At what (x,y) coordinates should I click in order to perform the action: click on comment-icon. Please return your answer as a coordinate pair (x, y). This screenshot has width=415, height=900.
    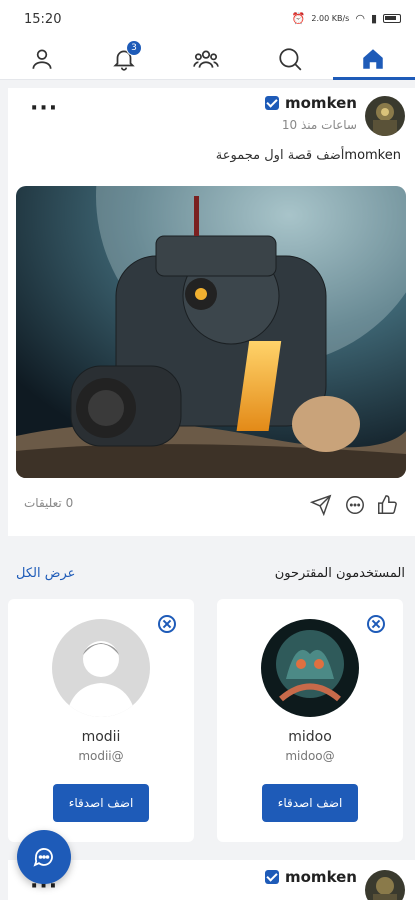
    Looking at the image, I should click on (355, 505).